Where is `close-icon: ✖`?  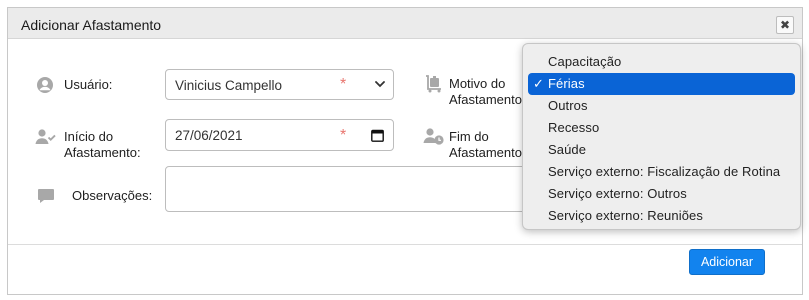
close-icon: ✖ is located at coordinates (785, 25).